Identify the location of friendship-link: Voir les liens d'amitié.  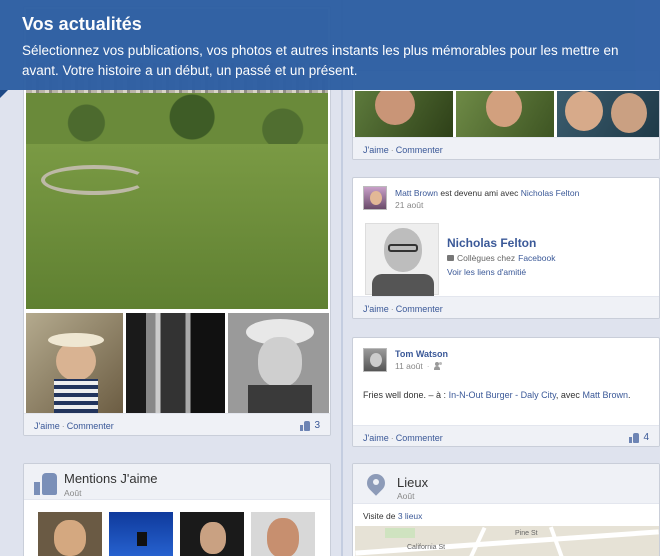
(486, 272).